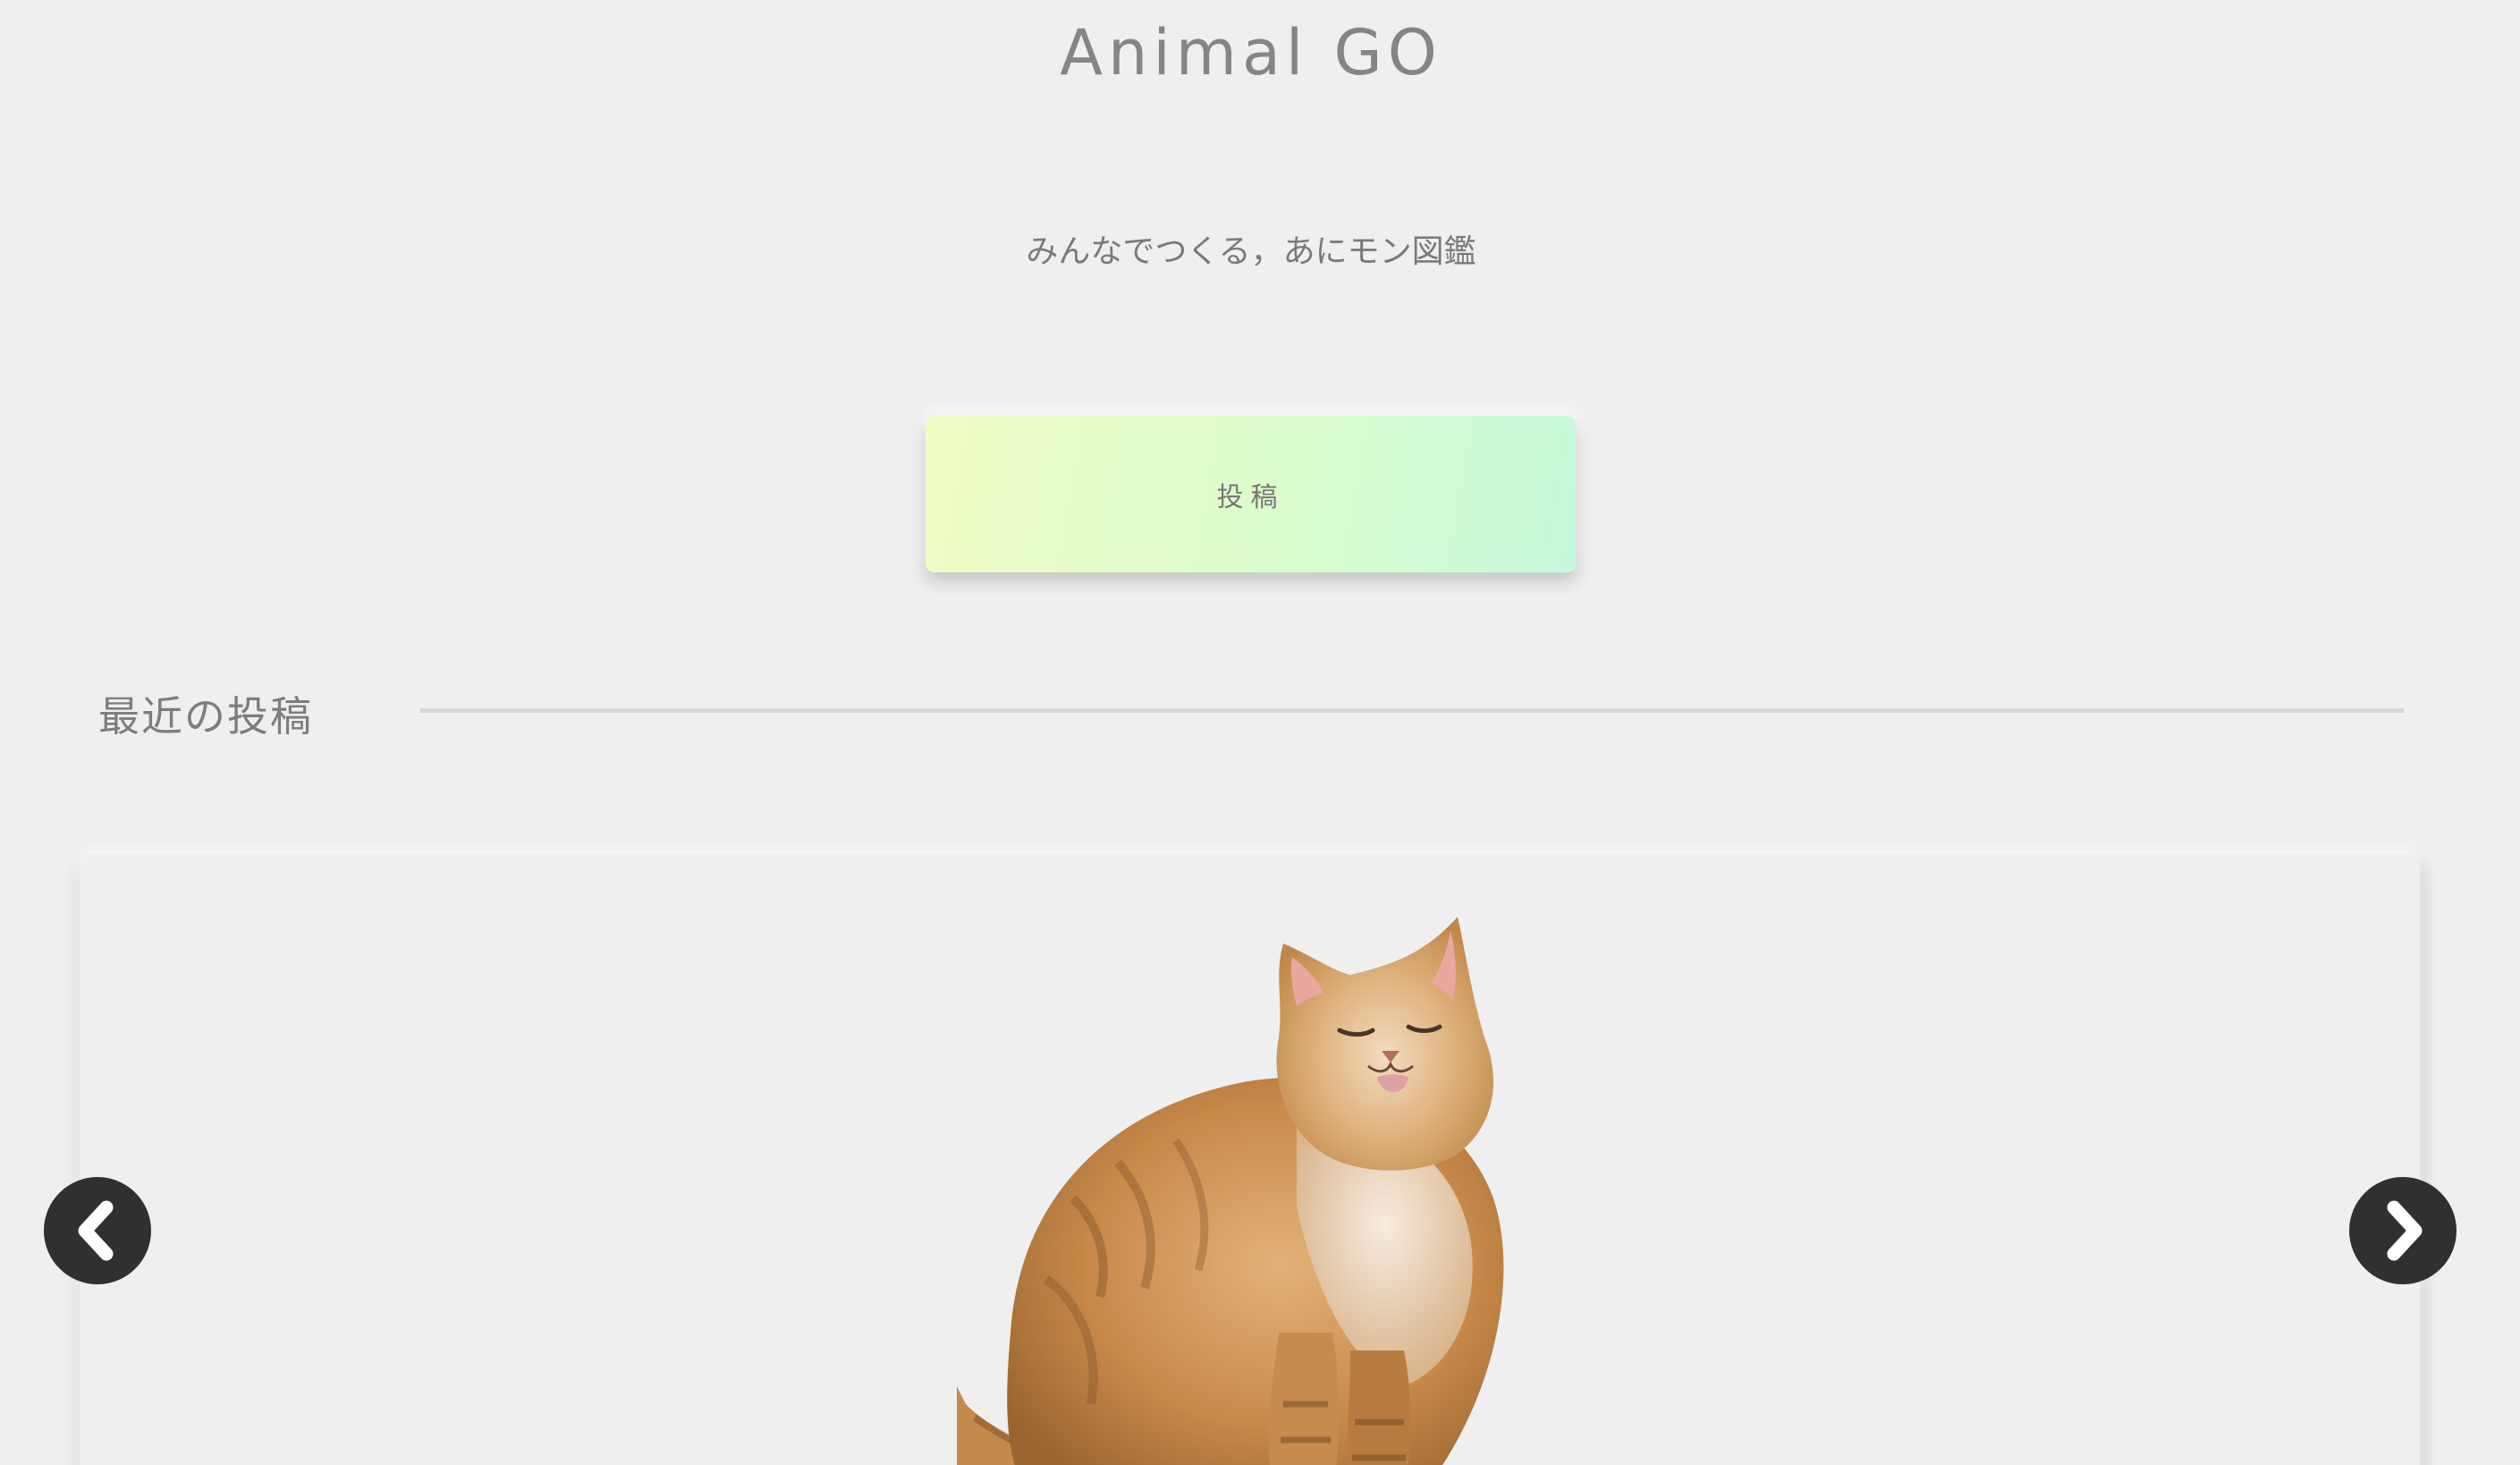  I want to click on site-title: Animal GO, so click(1251, 53).